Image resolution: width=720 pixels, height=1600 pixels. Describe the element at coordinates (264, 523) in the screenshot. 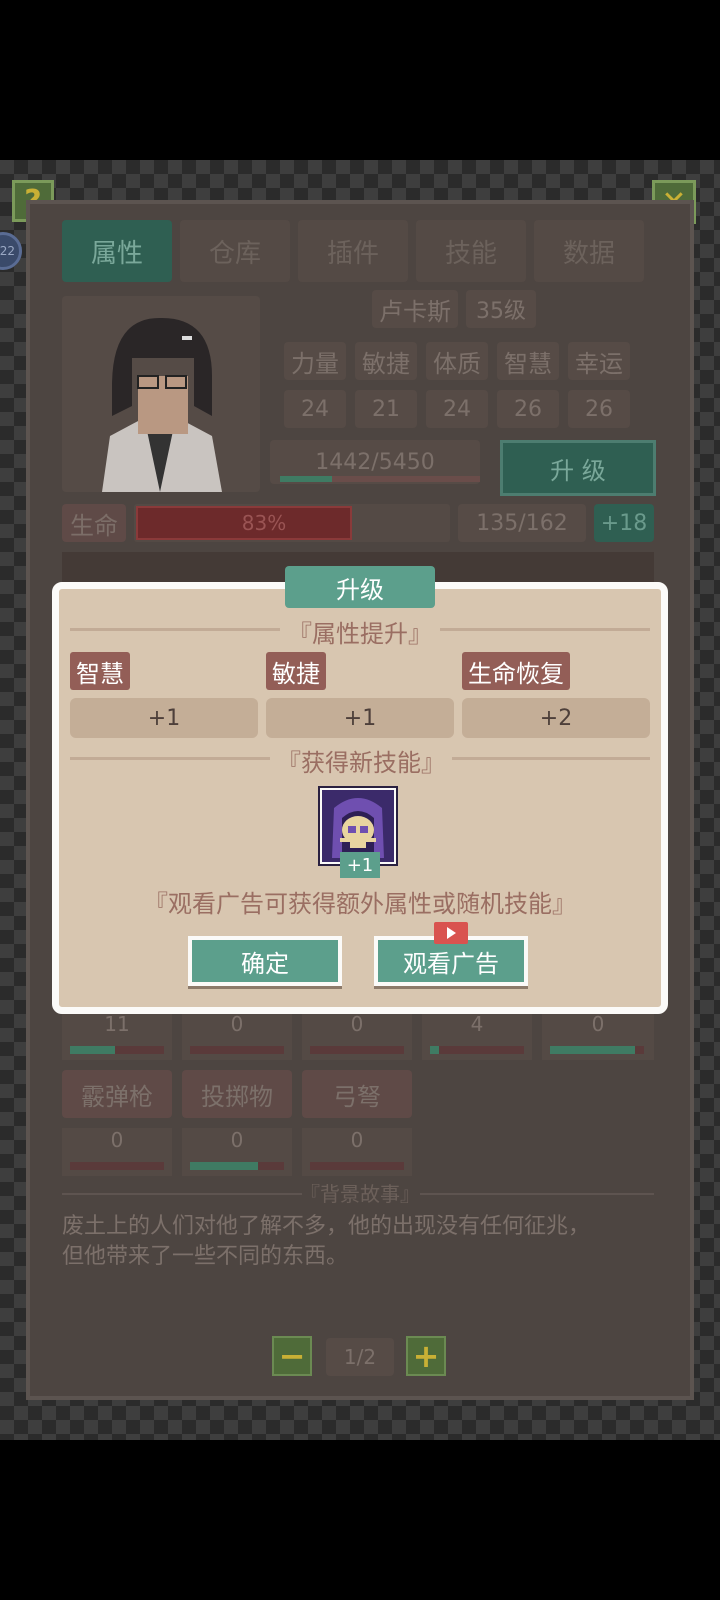

I see `hp-percent: 83%` at that location.